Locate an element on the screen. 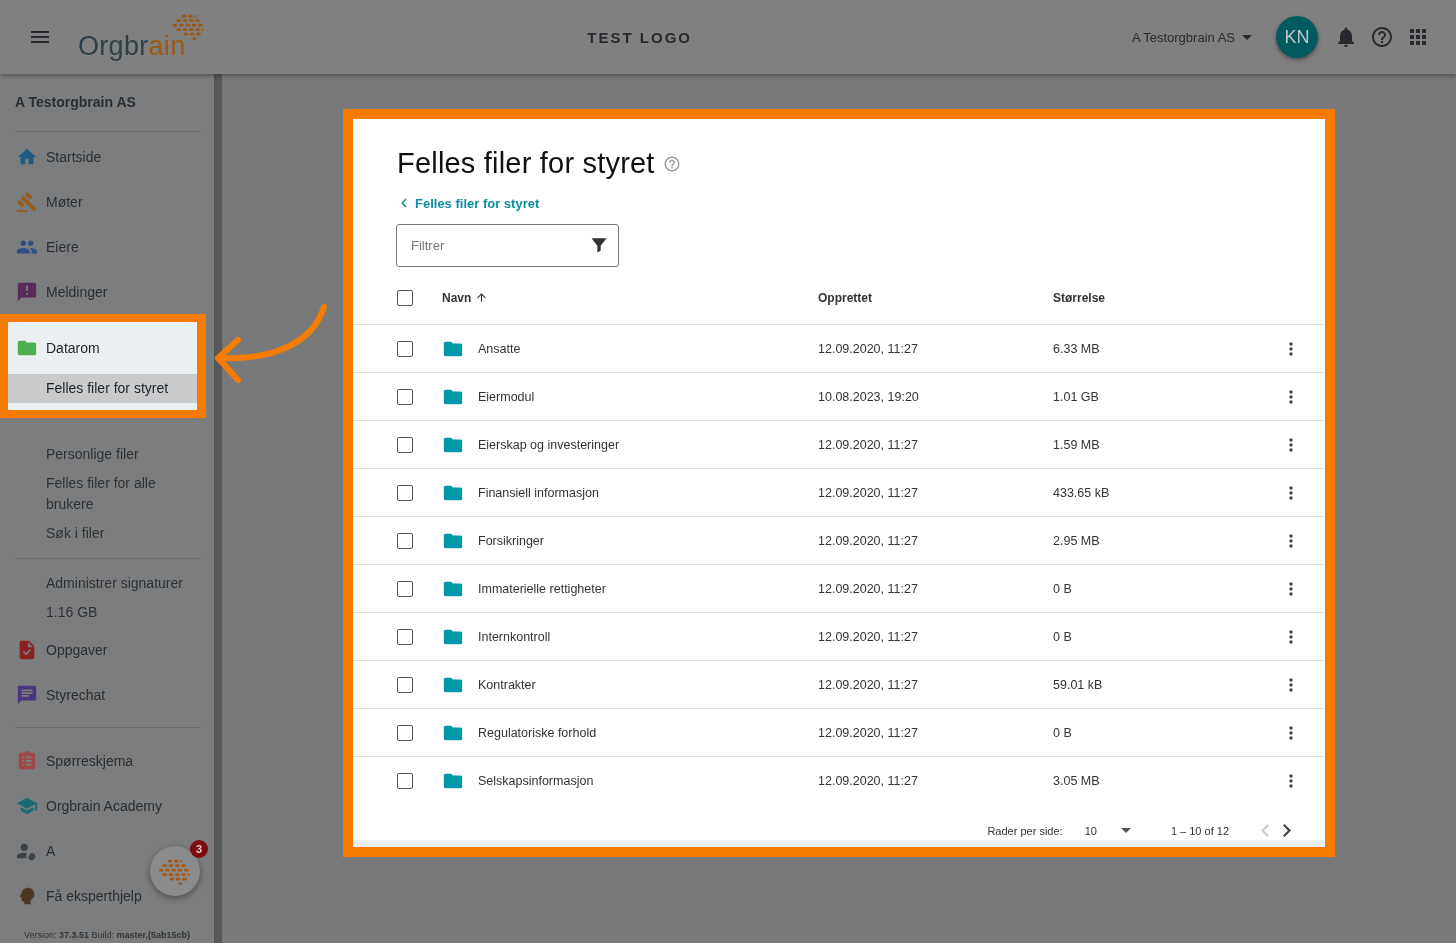 Image resolution: width=1456 pixels, height=943 pixels. next-page-button is located at coordinates (1287, 830).